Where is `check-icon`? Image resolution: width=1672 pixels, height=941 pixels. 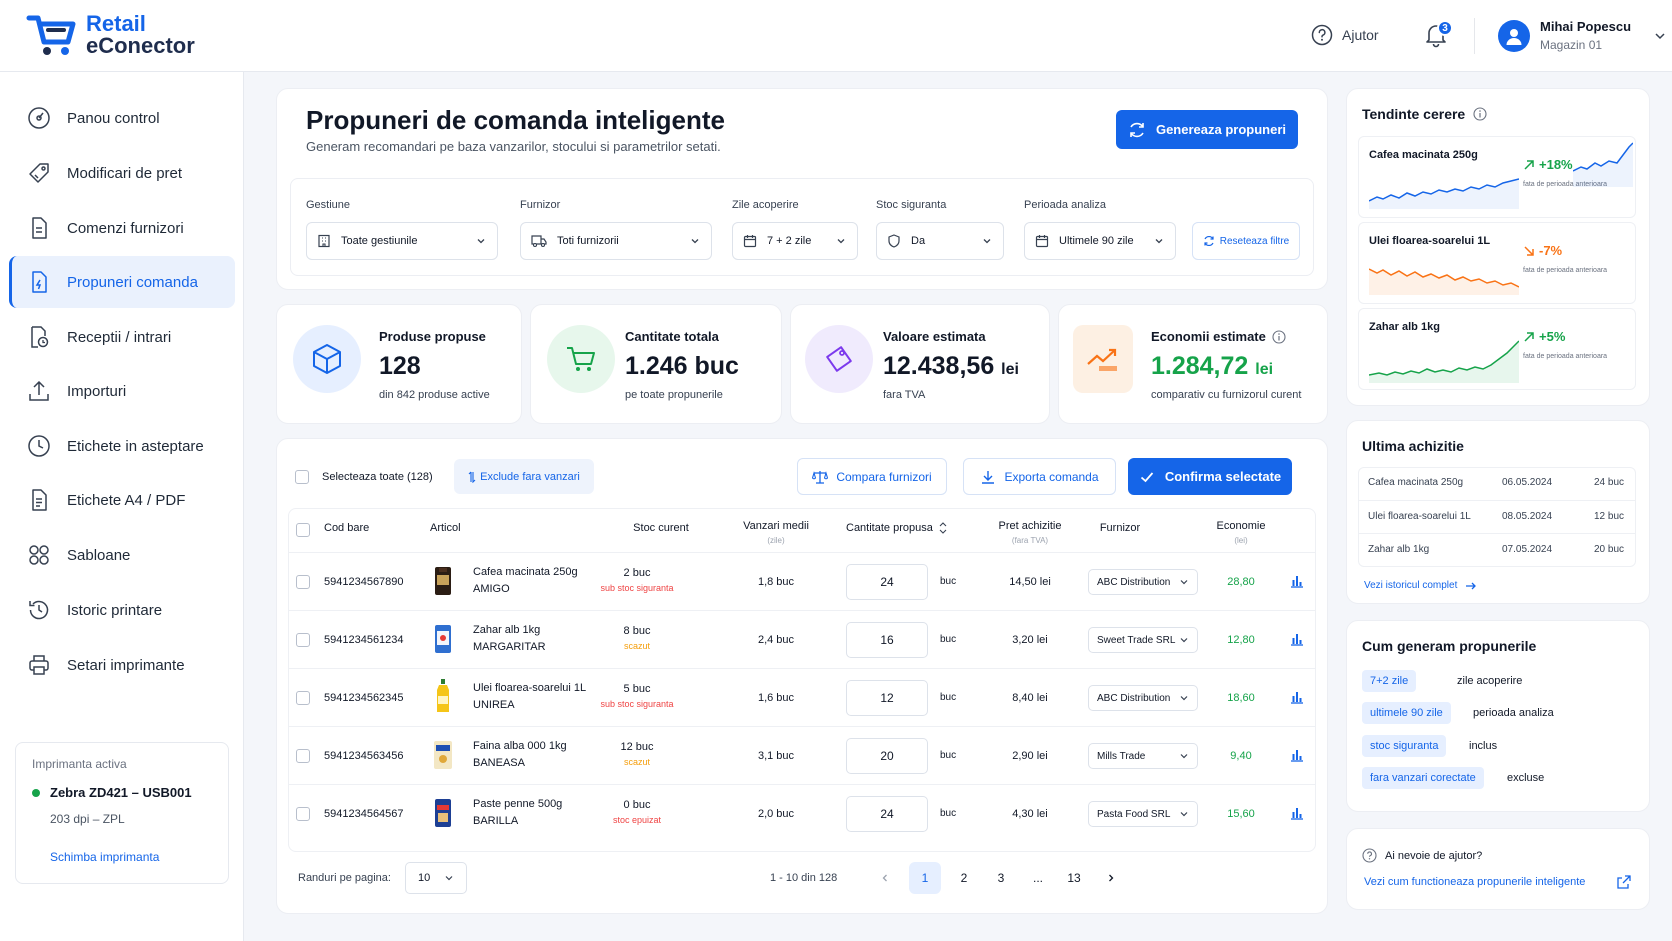
check-icon is located at coordinates (1147, 476).